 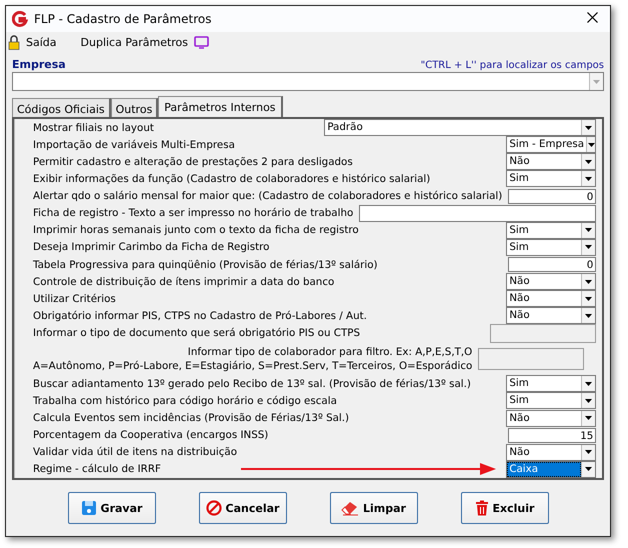 What do you see at coordinates (134, 107) in the screenshot?
I see `tab: Outros` at bounding box center [134, 107].